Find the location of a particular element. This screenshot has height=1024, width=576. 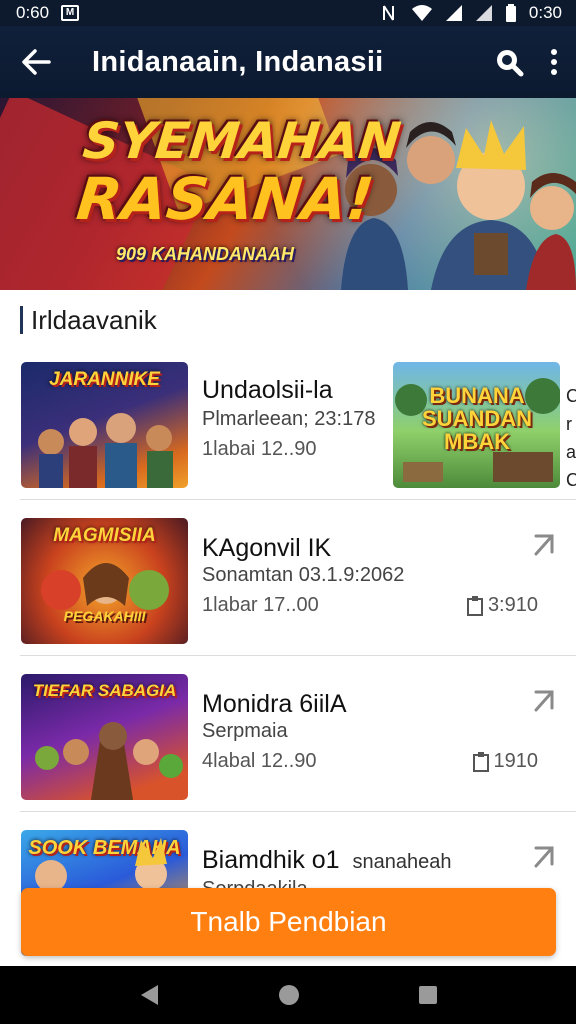

item-count: 3:910 is located at coordinates (502, 605).